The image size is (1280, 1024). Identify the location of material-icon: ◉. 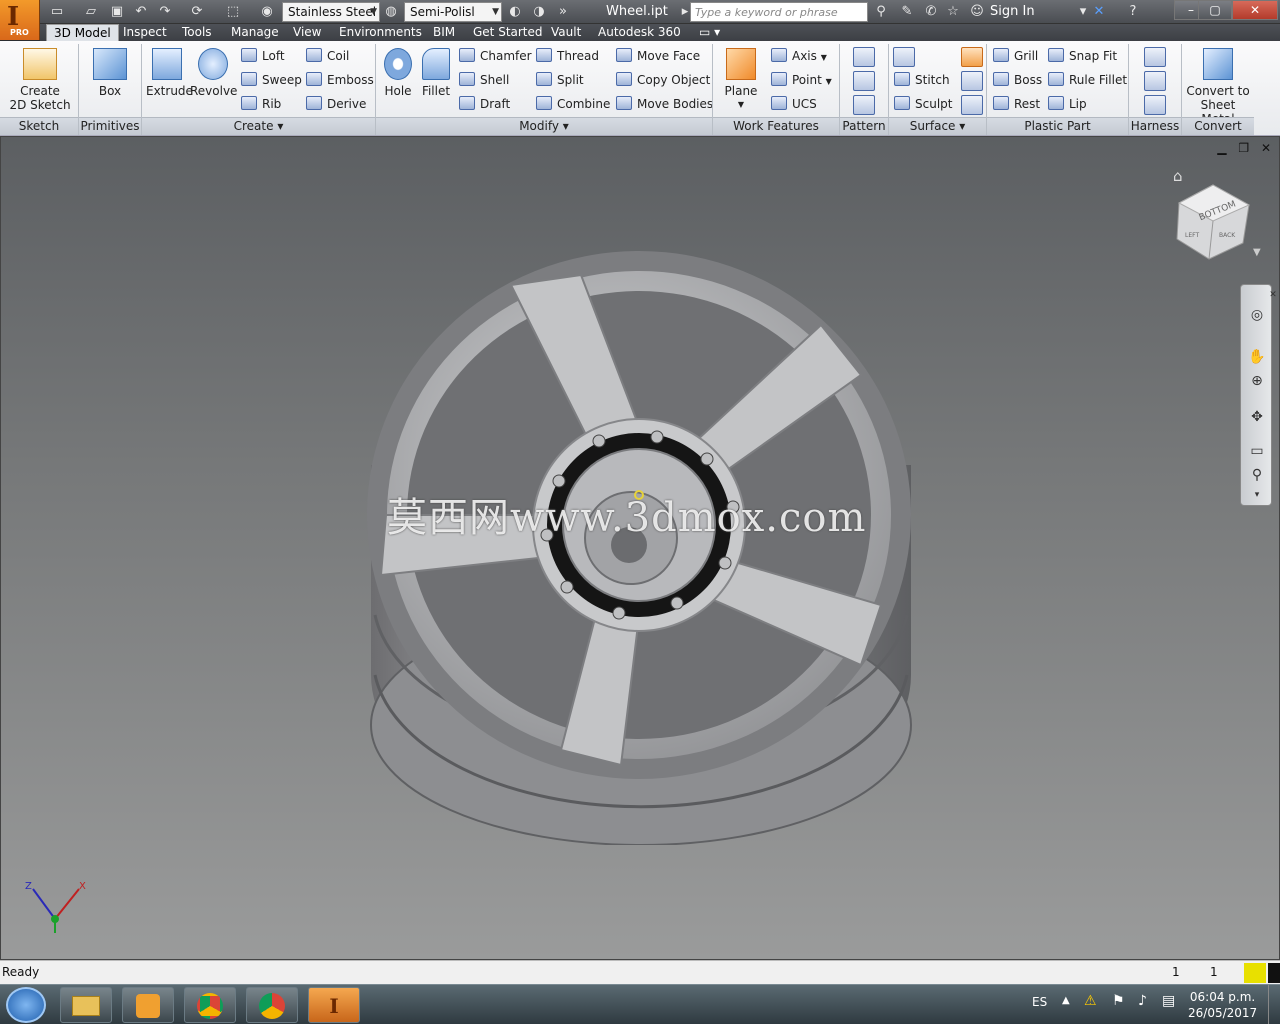
(267, 12).